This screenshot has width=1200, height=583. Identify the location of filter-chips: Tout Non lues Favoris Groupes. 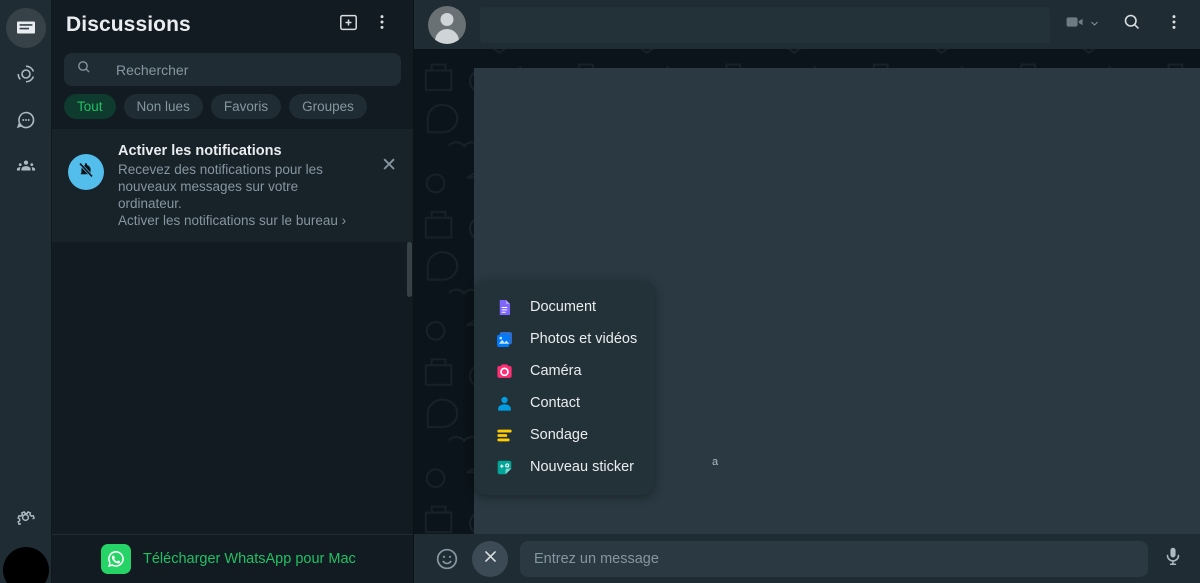
(232, 110).